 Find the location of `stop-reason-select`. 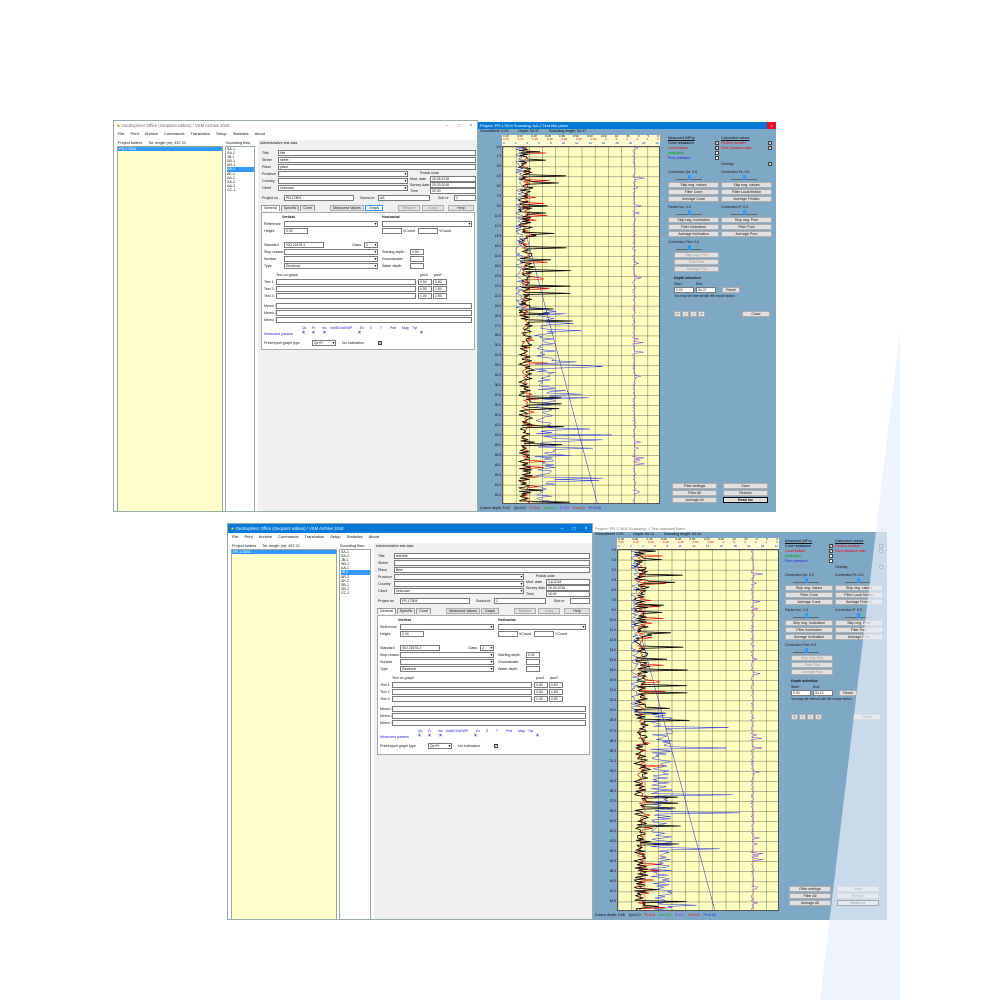

stop-reason-select is located at coordinates (331, 252).